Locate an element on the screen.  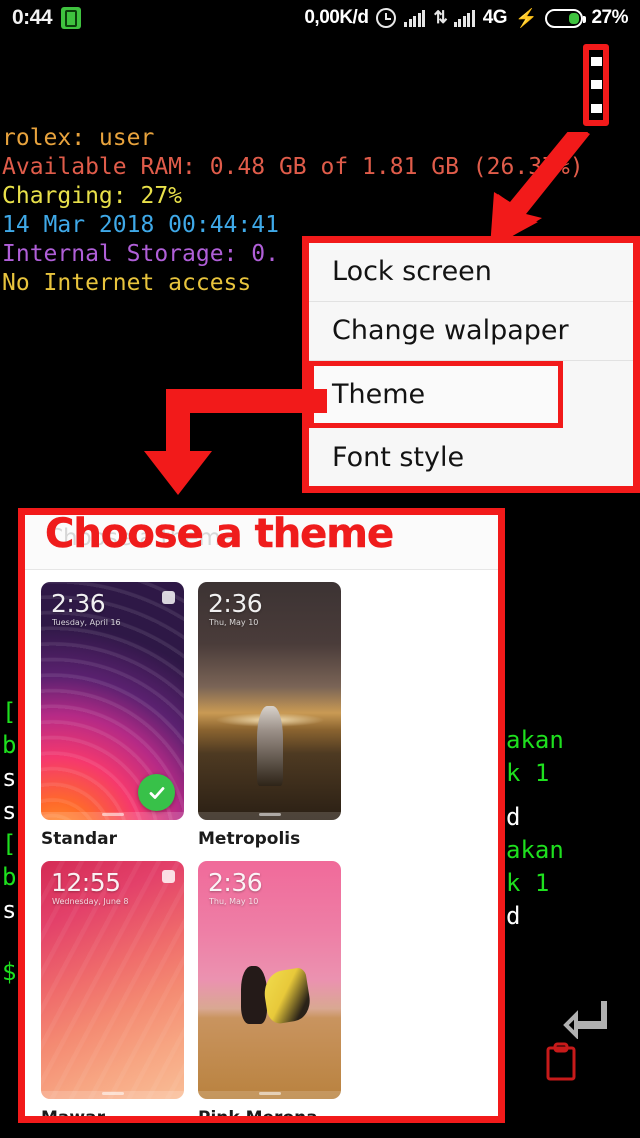
terminal-left-fragments: [ b s s [ b s is located at coordinates (9, 811).